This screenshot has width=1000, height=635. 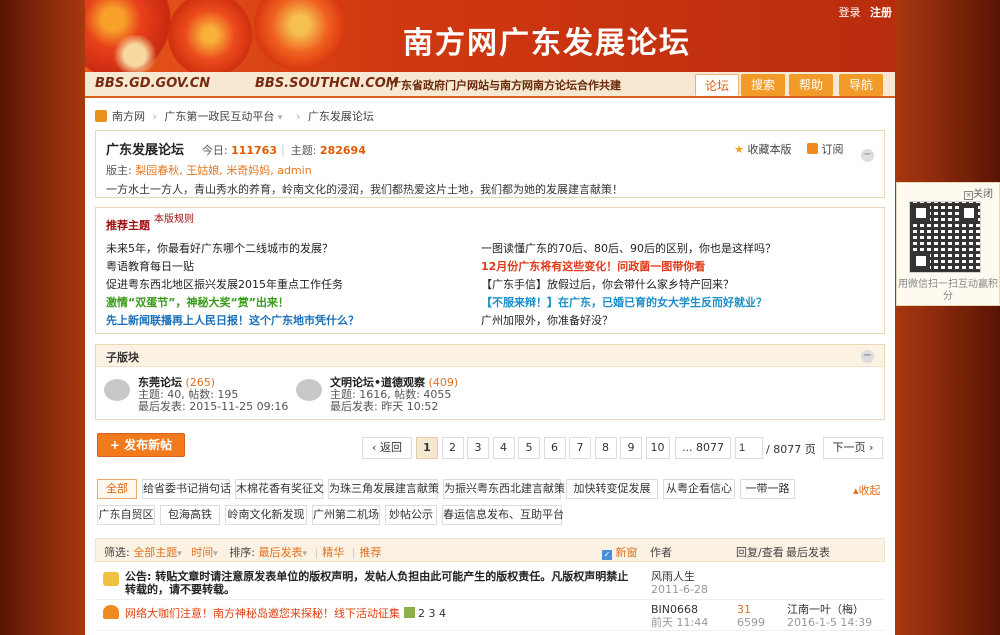 I want to click on new-post-button: + 发布新帖, so click(x=141, y=445).